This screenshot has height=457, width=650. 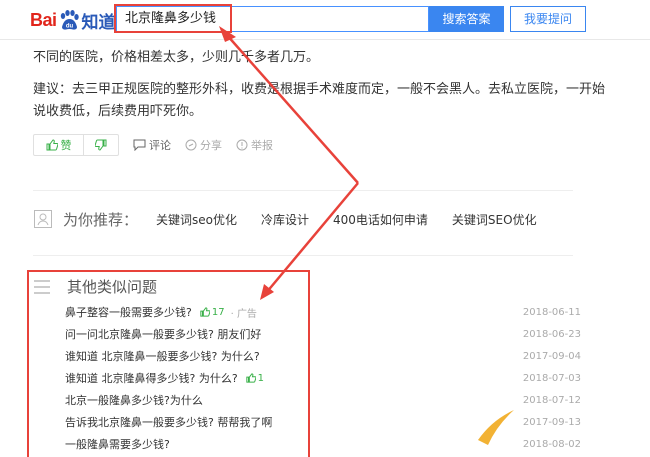 What do you see at coordinates (551, 400) in the screenshot?
I see `question-date: 2018-07-12` at bounding box center [551, 400].